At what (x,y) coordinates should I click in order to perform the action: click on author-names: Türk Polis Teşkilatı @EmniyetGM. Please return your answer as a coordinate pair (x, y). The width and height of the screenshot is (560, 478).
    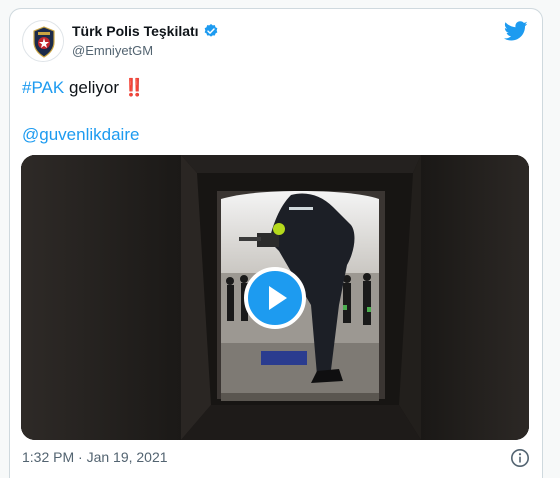
    Looking at the image, I should click on (145, 40).